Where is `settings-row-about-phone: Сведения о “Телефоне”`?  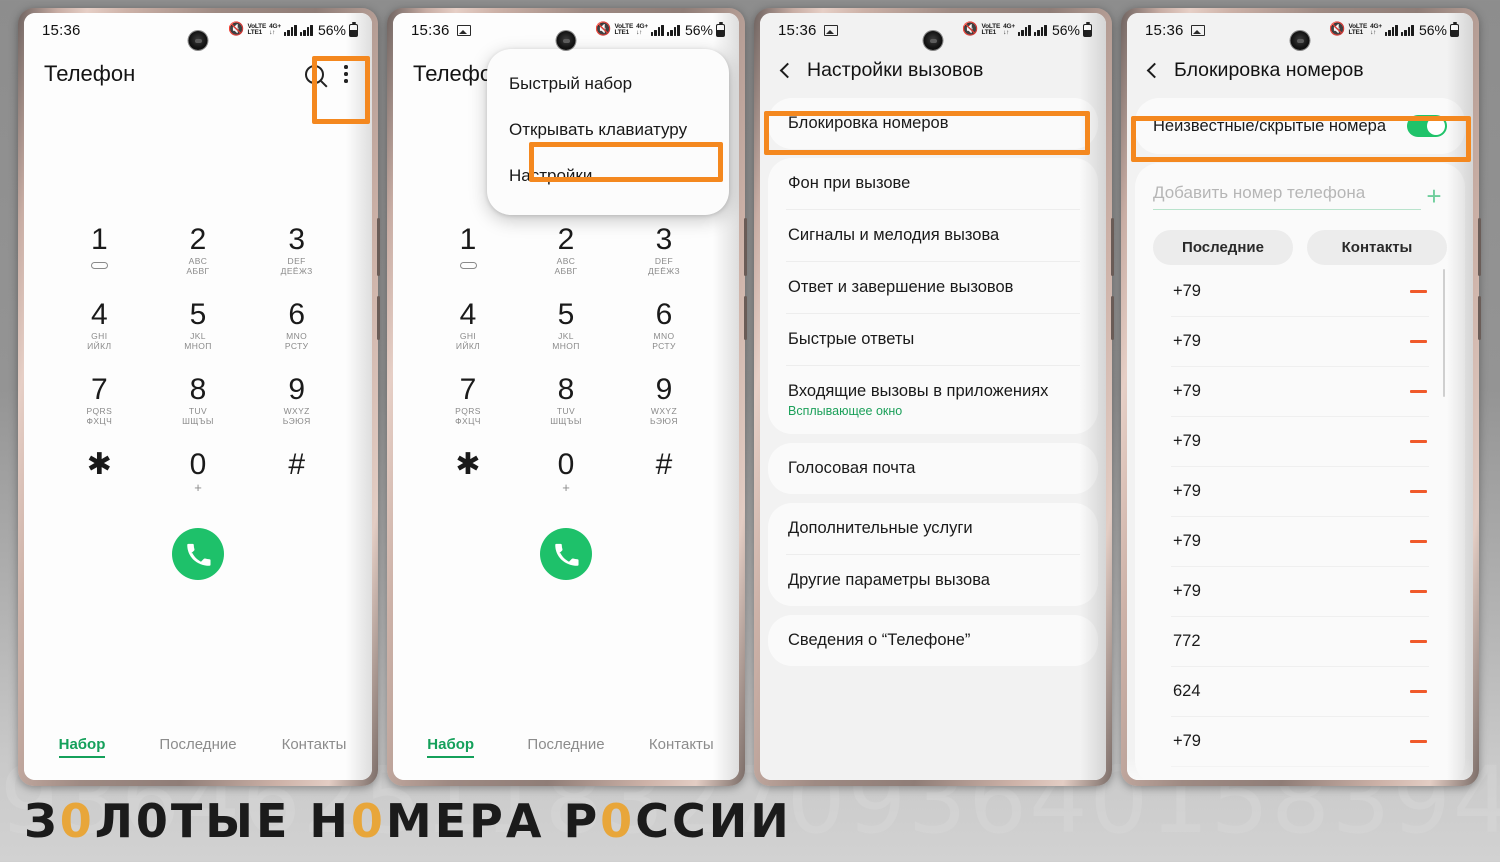
settings-row-about-phone: Сведения о “Телефоне” is located at coordinates (933, 640).